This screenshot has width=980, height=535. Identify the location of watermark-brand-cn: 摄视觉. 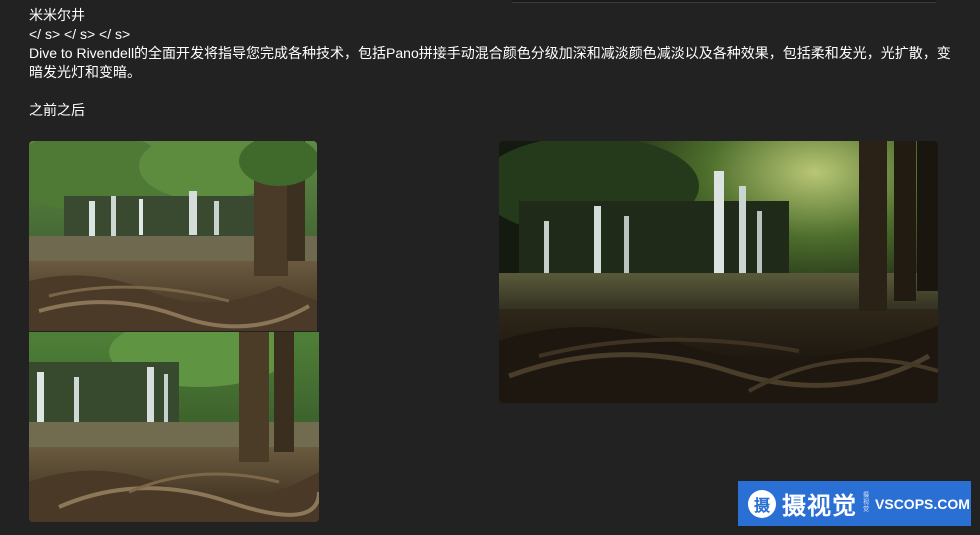
(819, 506).